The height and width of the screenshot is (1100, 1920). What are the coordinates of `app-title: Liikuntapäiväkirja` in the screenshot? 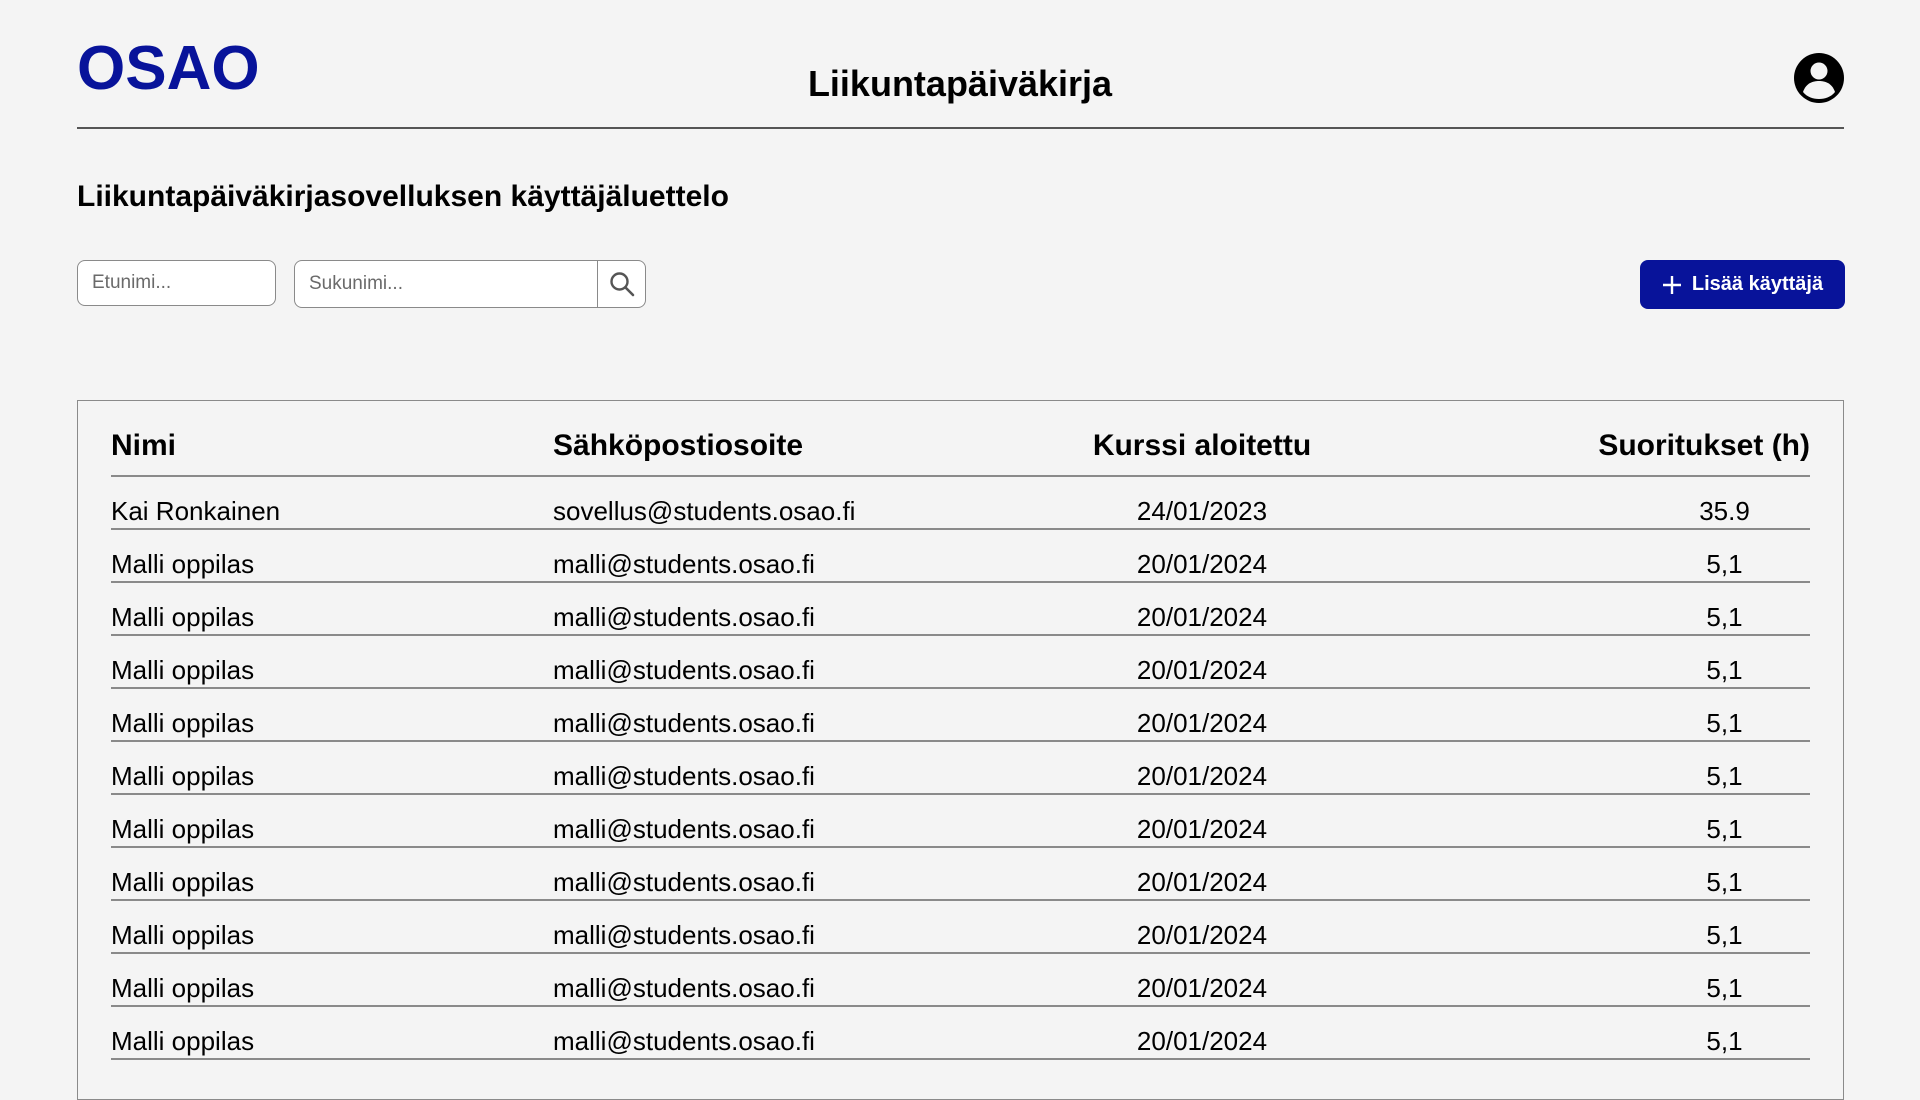 It's located at (960, 83).